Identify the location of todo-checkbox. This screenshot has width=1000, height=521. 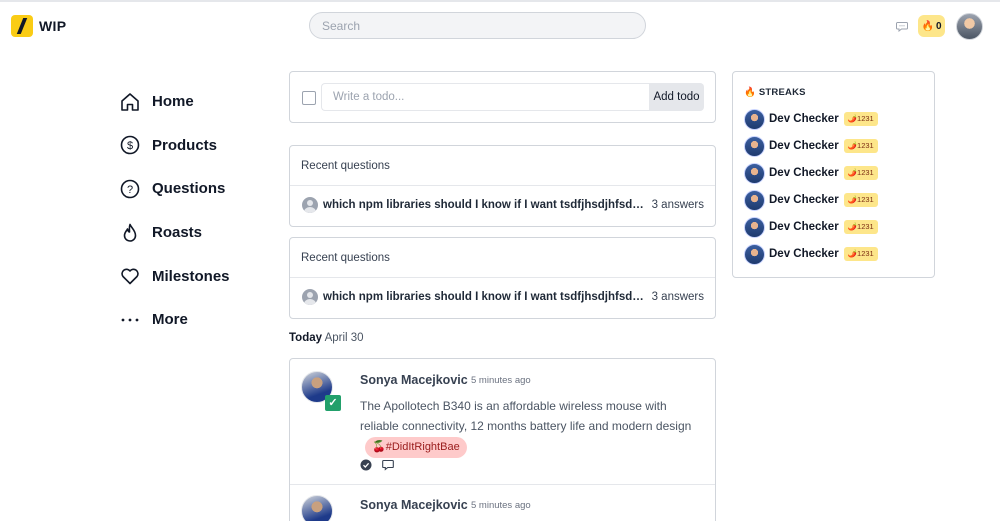
(309, 98).